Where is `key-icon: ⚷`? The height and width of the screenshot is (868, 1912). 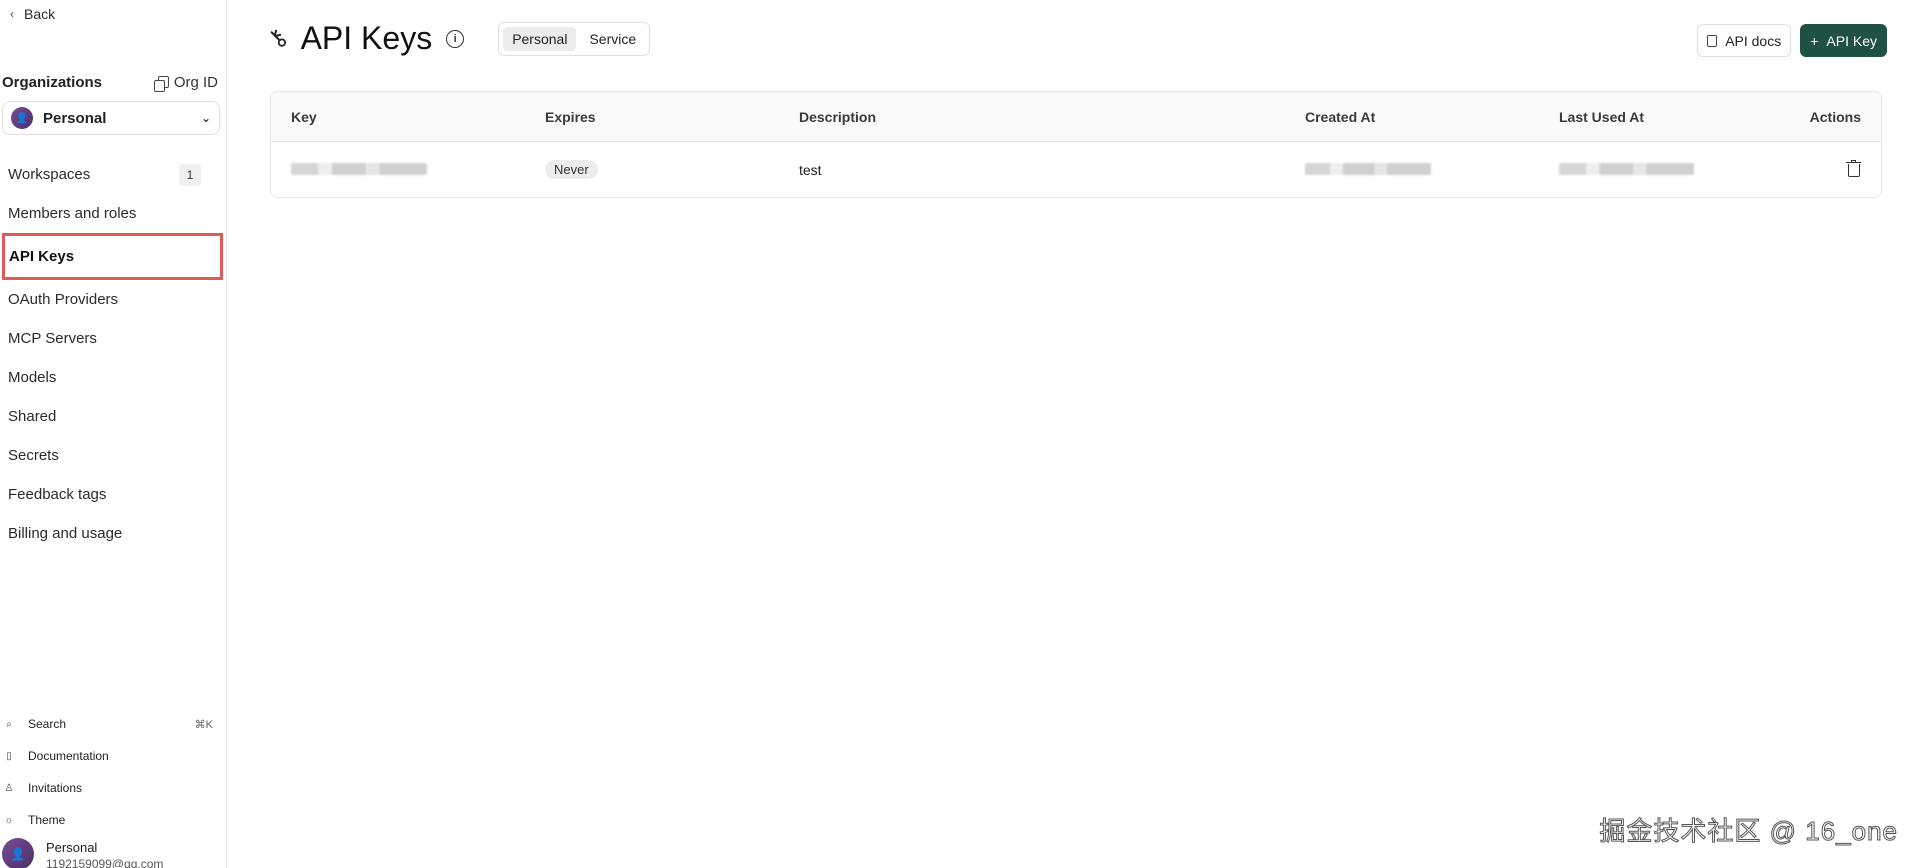
key-icon: ⚷ is located at coordinates (278, 38).